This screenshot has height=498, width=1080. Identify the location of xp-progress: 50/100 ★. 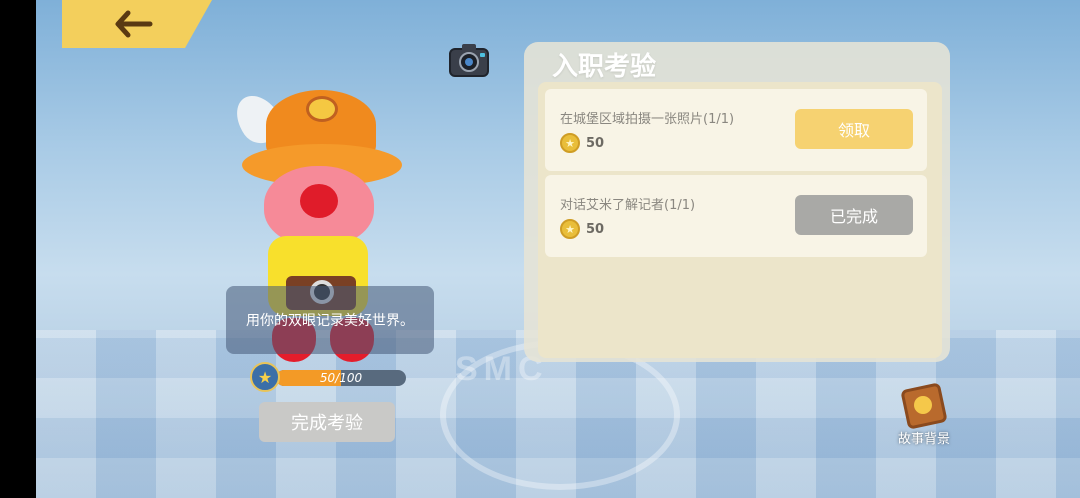
(330, 377).